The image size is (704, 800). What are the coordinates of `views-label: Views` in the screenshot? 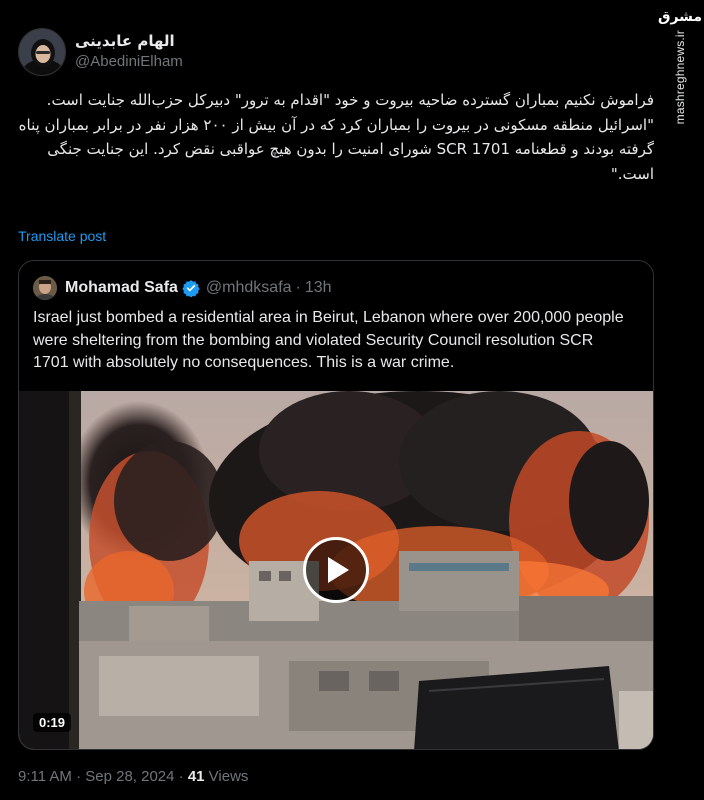 It's located at (226, 776).